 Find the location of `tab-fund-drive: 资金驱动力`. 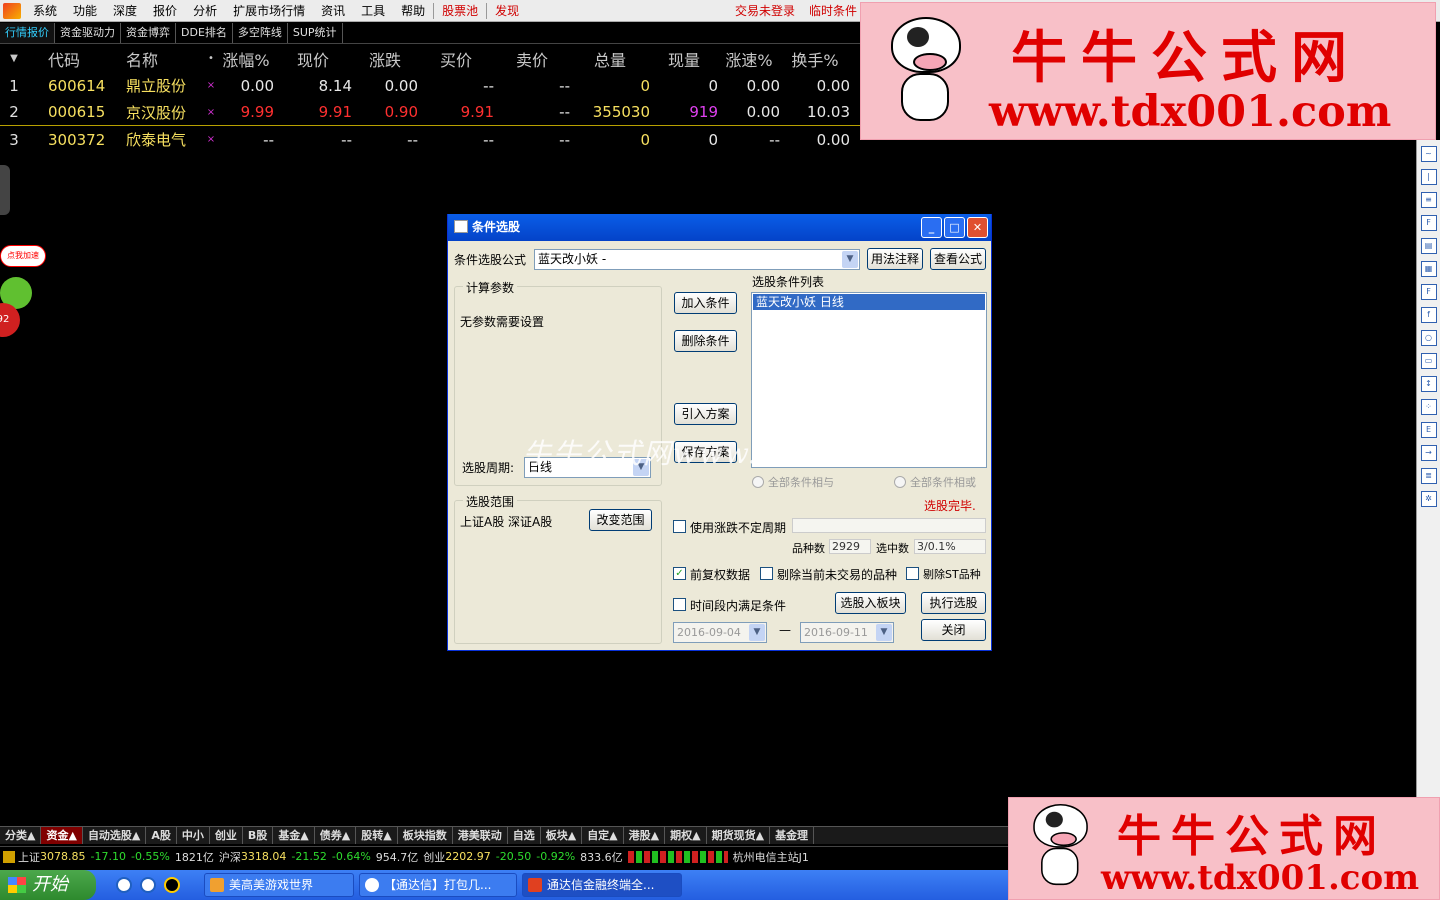

tab-fund-drive: 资金驱动力 is located at coordinates (88, 33).